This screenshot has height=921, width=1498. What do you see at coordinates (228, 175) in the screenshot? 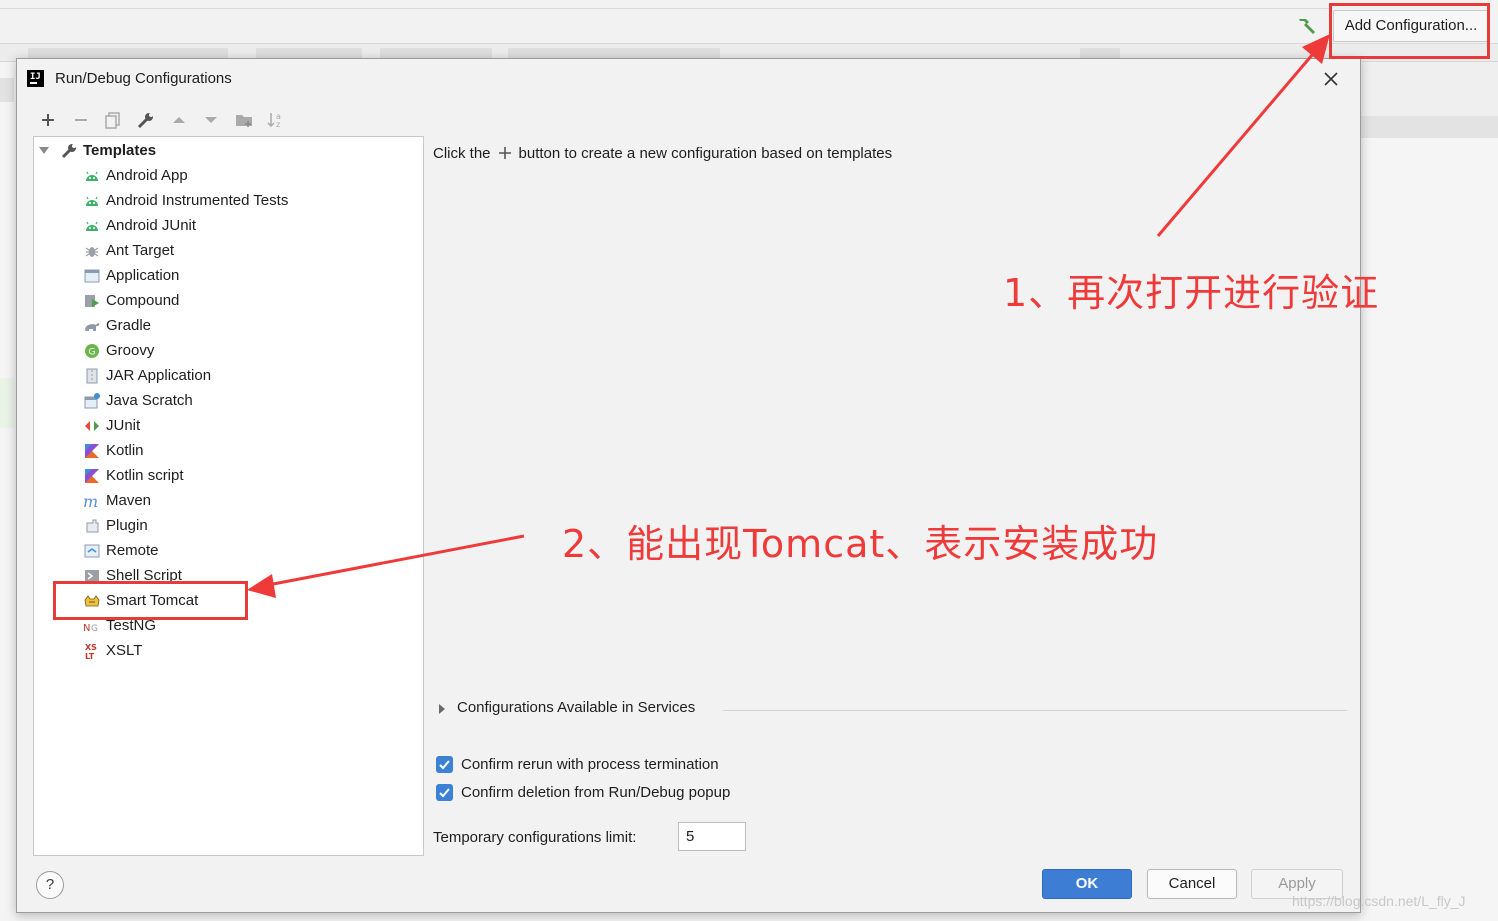
I see `tree-item-android-app: Android App` at bounding box center [228, 175].